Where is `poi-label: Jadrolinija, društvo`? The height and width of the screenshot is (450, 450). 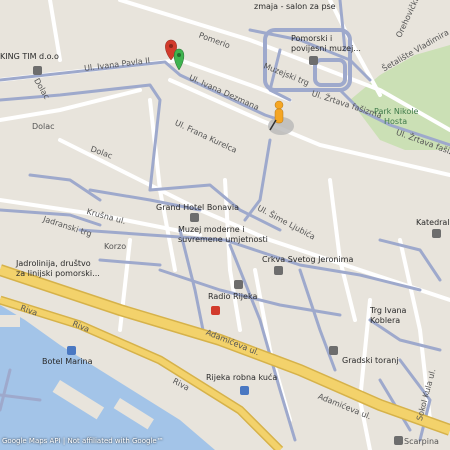 poi-label: Jadrolinija, društvo is located at coordinates (53, 264).